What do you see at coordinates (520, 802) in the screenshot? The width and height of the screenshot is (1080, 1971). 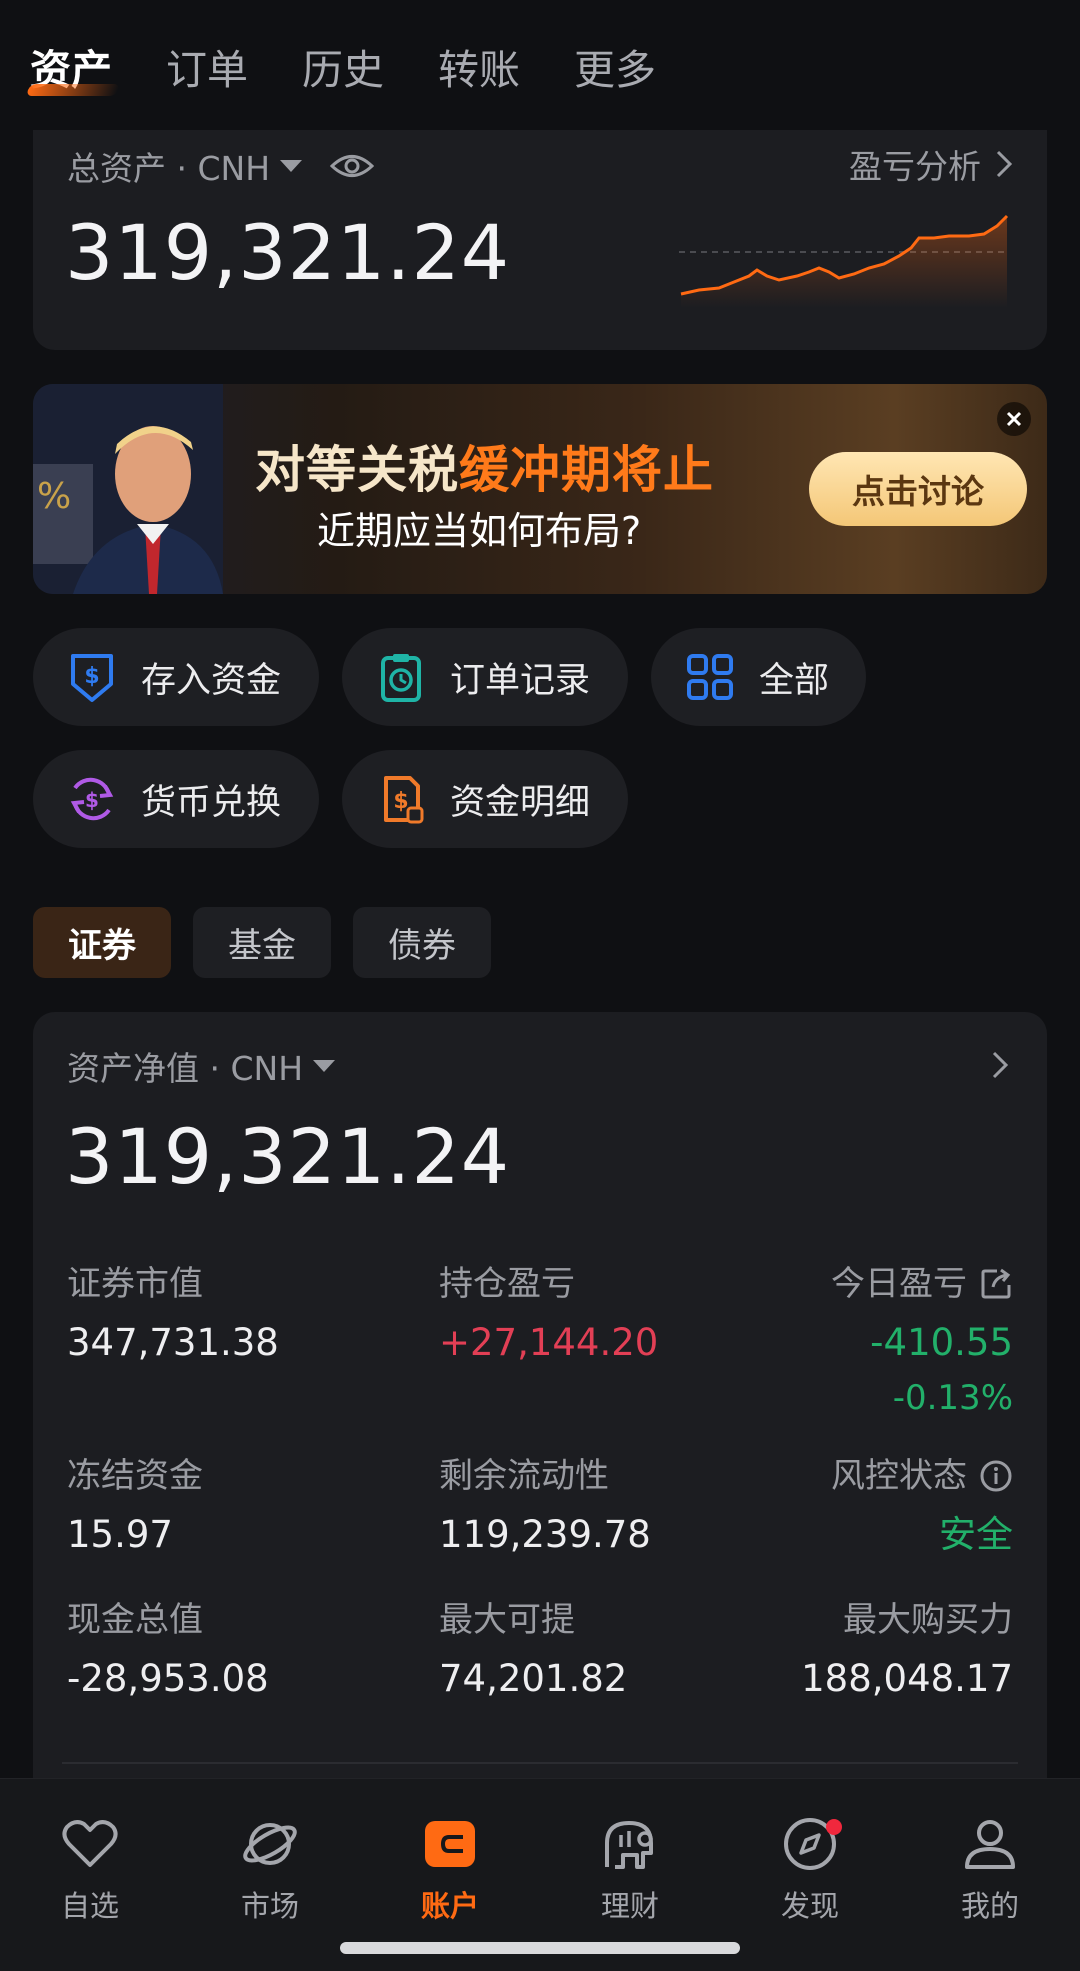 I see `fund-details-label: 资金明细` at bounding box center [520, 802].